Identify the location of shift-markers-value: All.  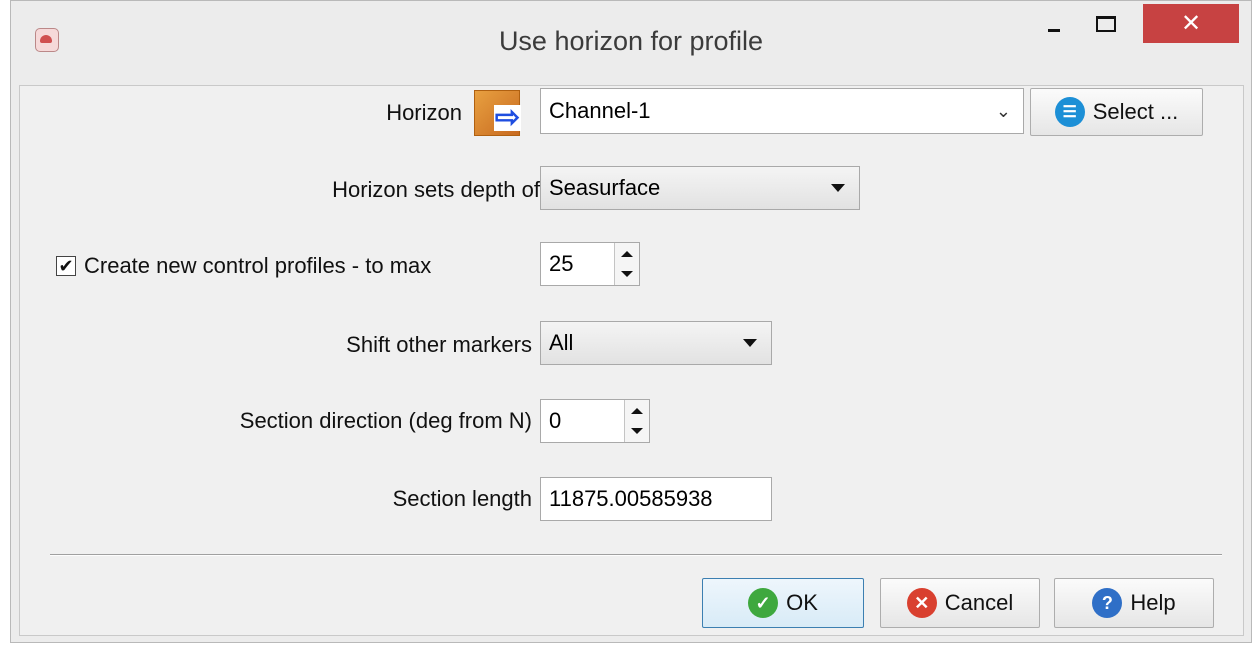
(561, 342).